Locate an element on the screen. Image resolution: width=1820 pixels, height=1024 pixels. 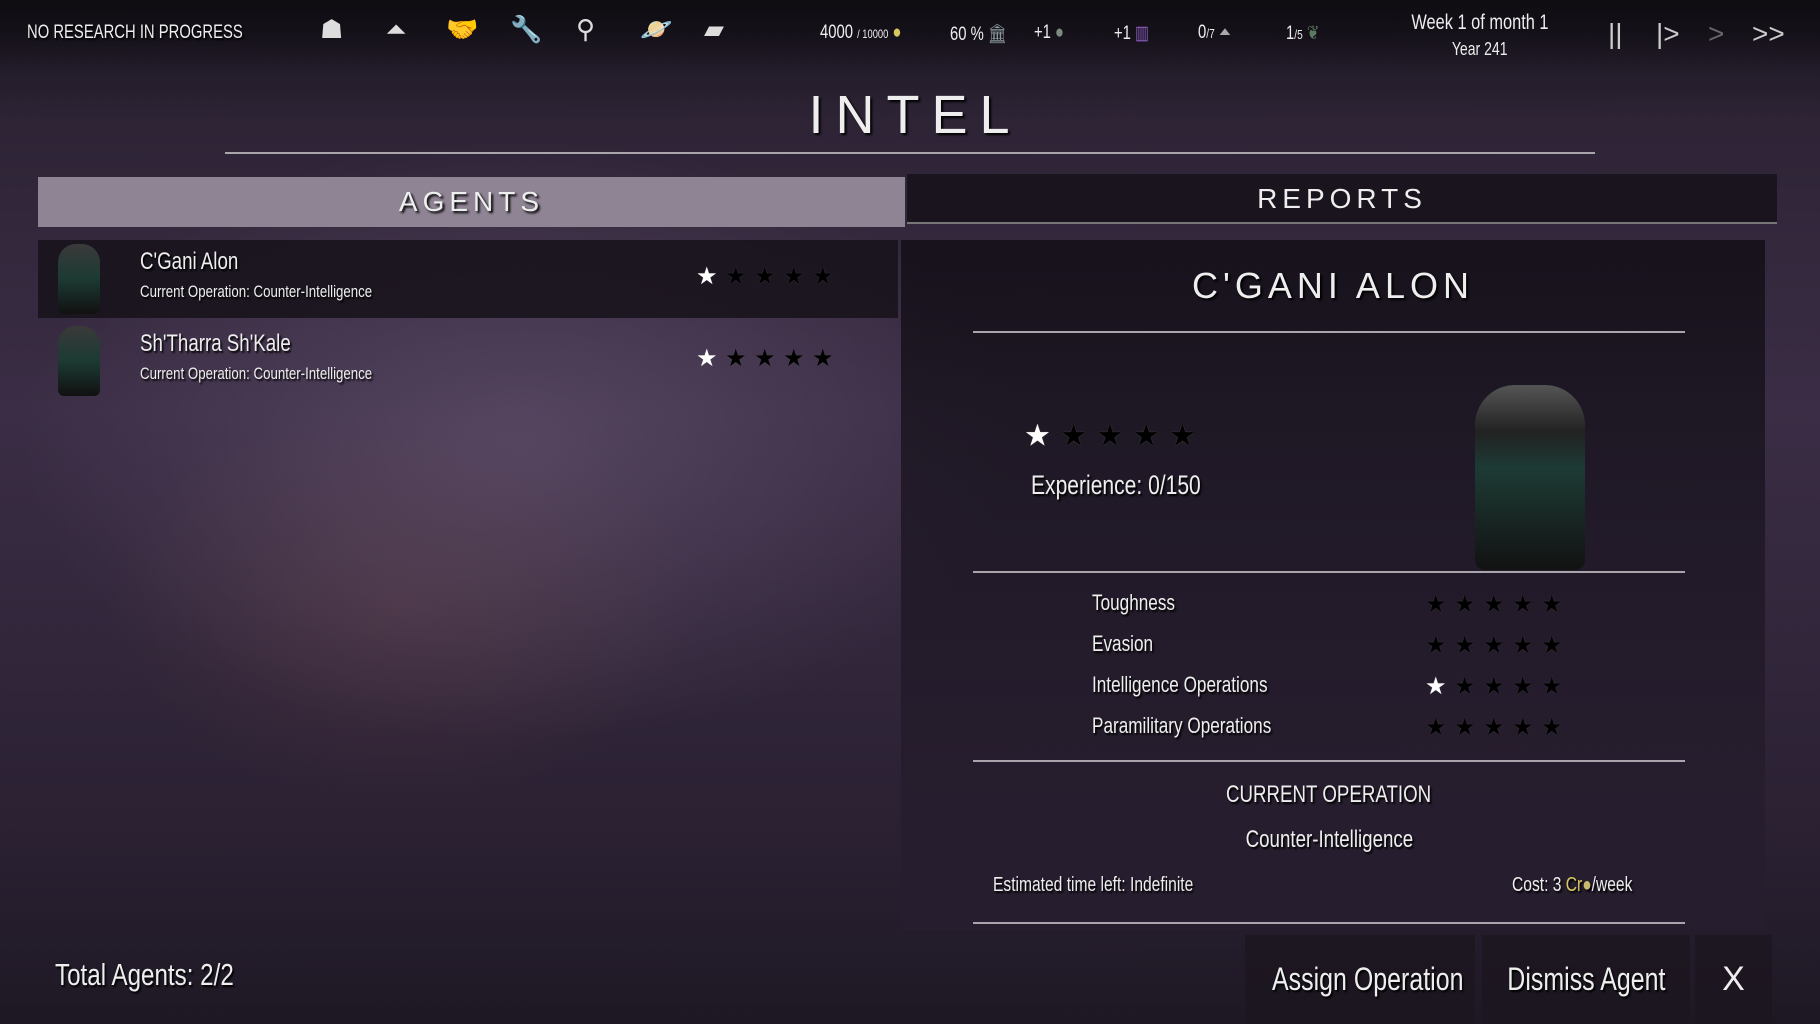
stat-row: Toughness is located at coordinates (1145, 603).